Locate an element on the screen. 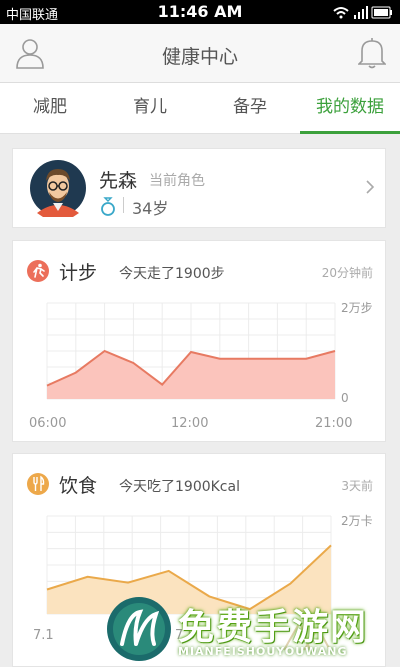 Image resolution: width=400 pixels, height=667 pixels. tab-lose-weight: 减肥 is located at coordinates (50, 108).